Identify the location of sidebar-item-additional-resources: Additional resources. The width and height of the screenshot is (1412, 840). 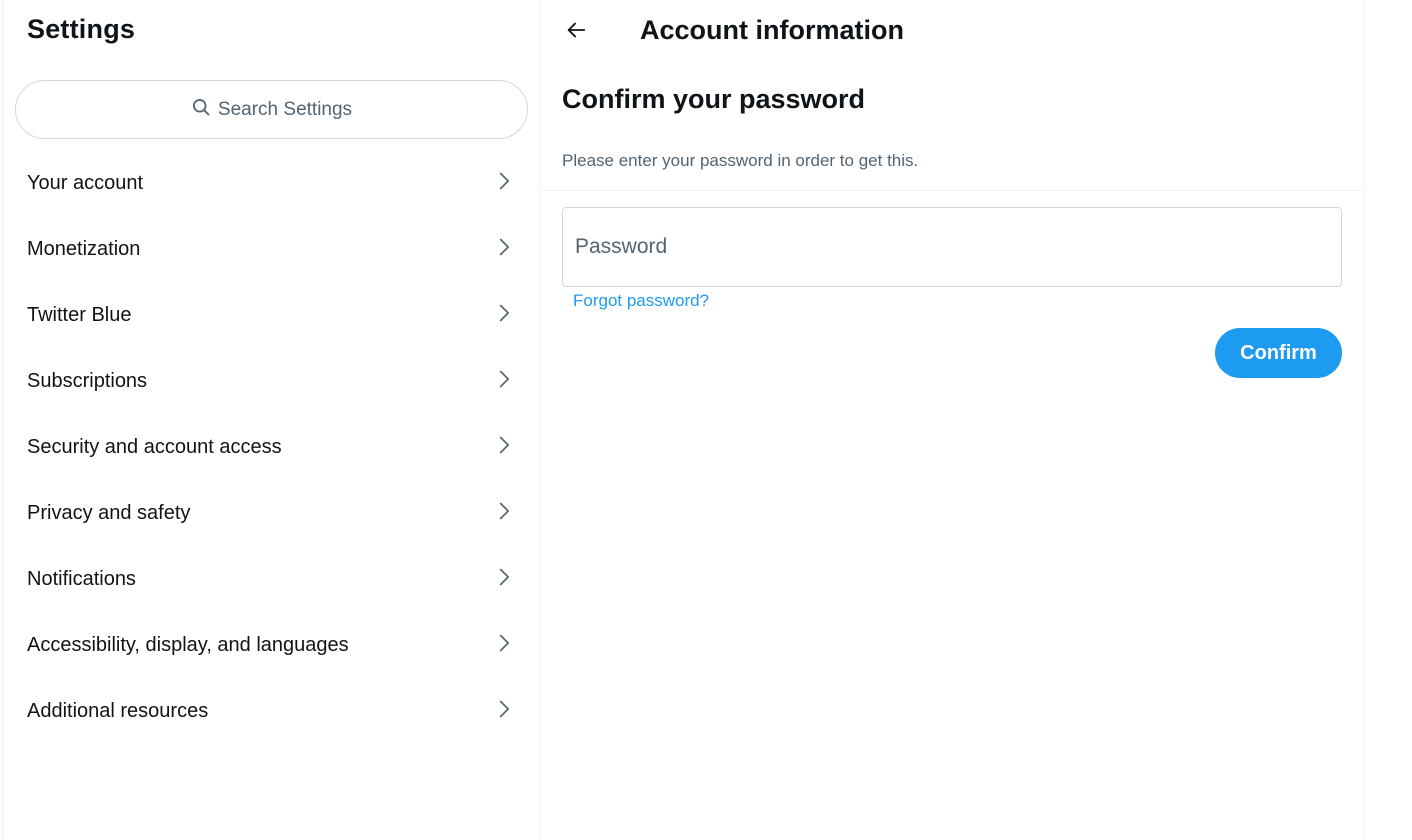
(272, 711).